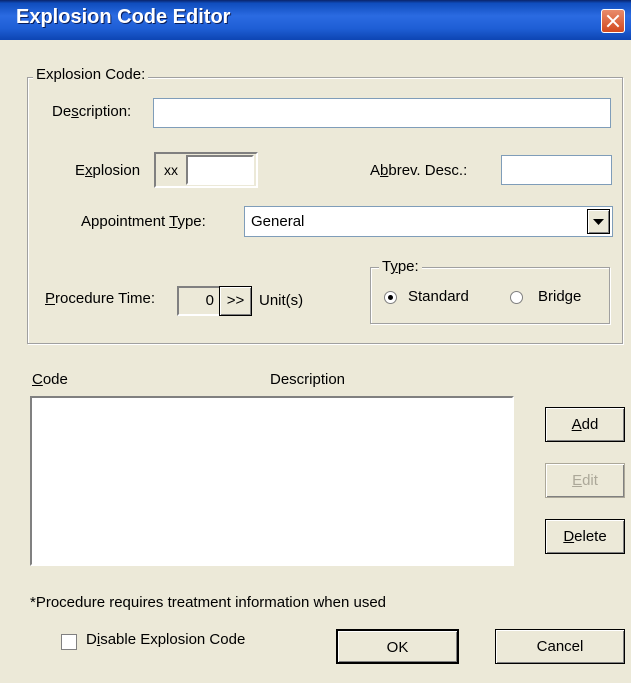  I want to click on explosion-field, so click(220, 170).